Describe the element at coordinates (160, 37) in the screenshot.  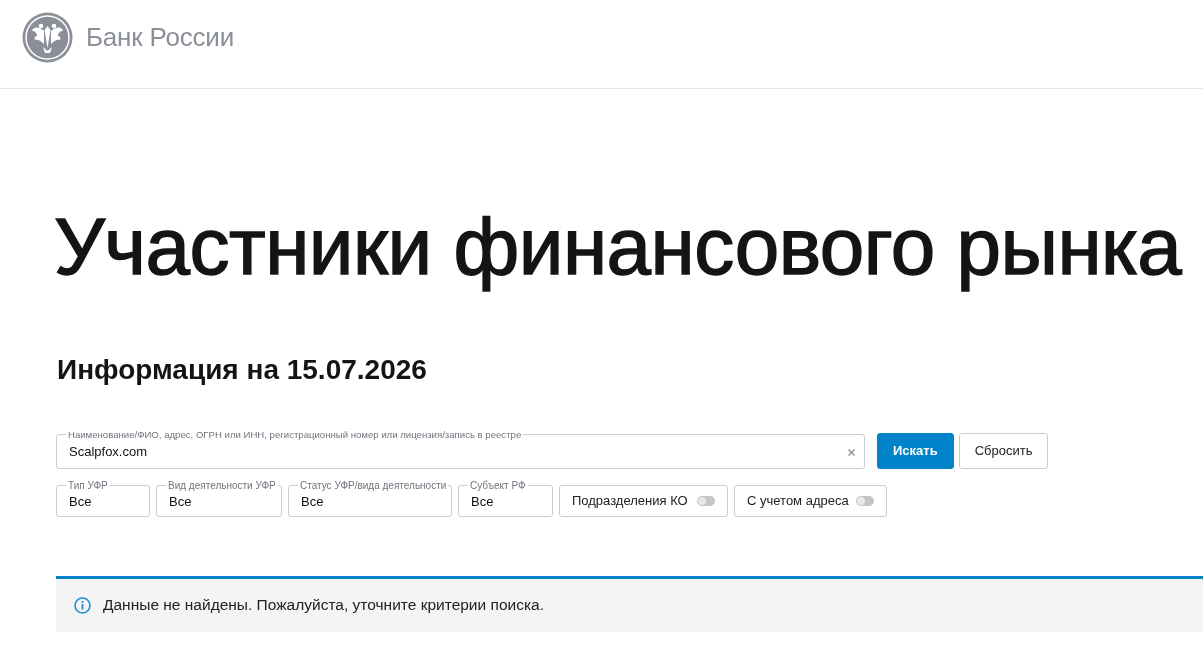
I see `logo-text: Банк России` at that location.